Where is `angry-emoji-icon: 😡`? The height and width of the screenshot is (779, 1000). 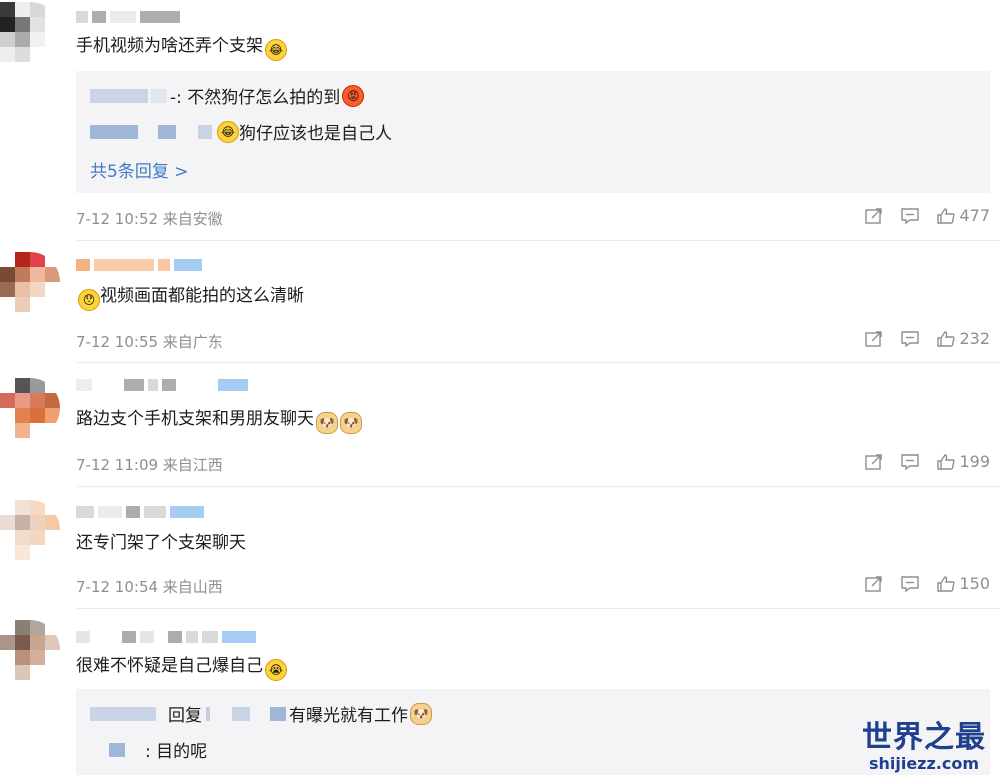
angry-emoji-icon: 😡 is located at coordinates (353, 95).